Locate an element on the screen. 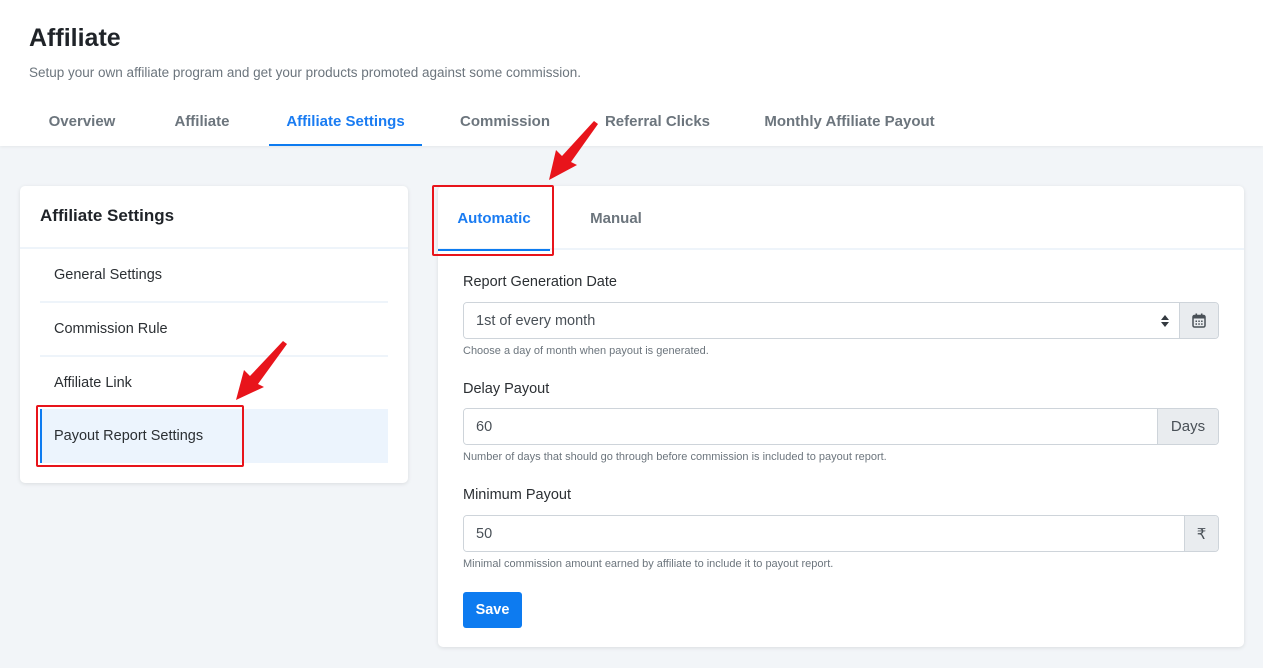 The height and width of the screenshot is (668, 1263). rupee-addon: ₹ is located at coordinates (1201, 533).